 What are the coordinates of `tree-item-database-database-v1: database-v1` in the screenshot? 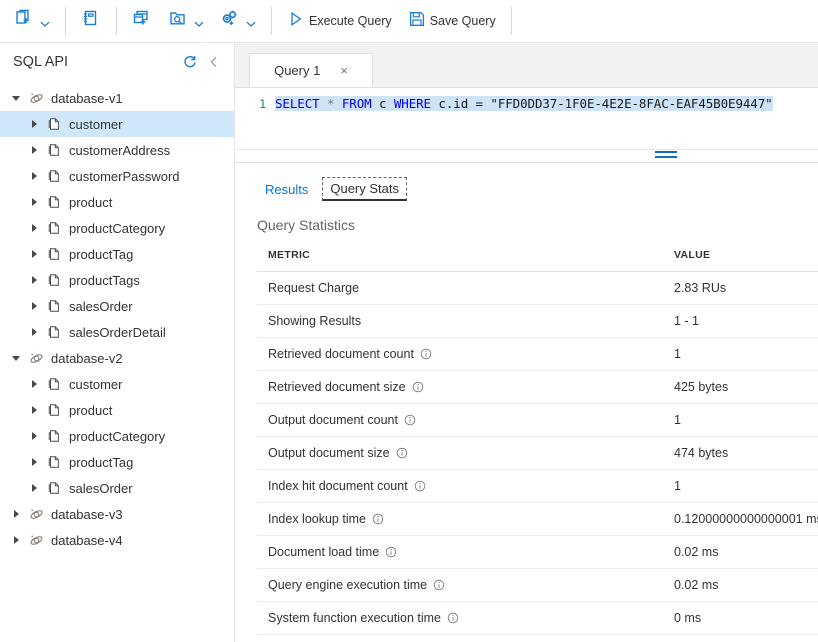 It's located at (117, 98).